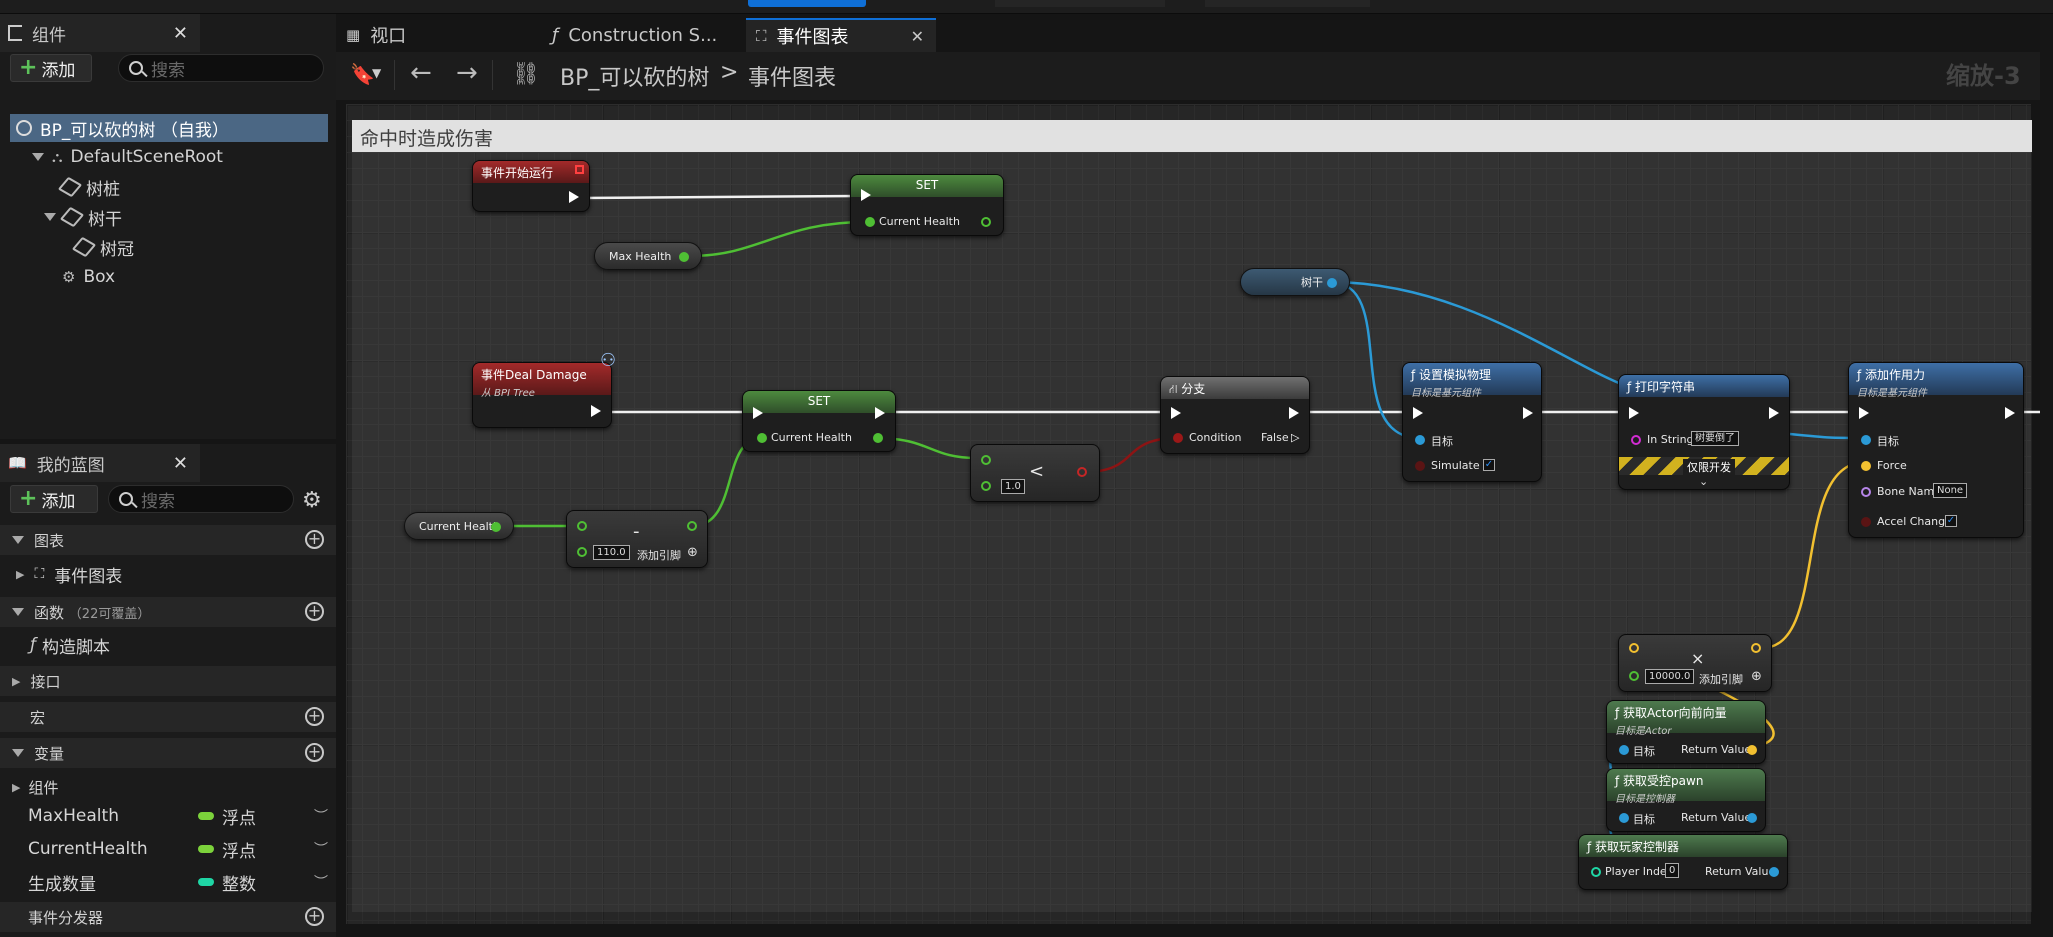  Describe the element at coordinates (692, 552) in the screenshot. I see `add-pin-icon: ⊕` at that location.